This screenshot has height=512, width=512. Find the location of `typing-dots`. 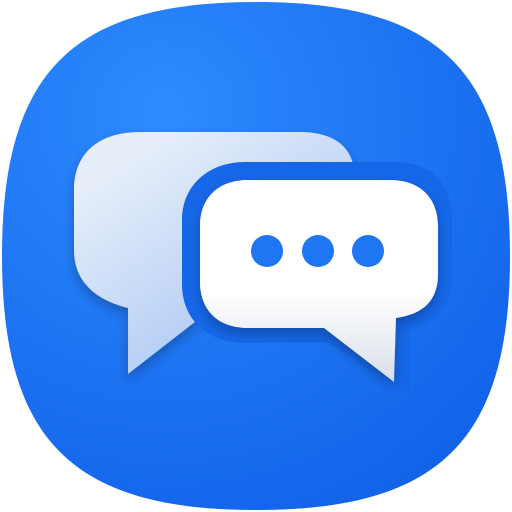

typing-dots is located at coordinates (317, 251).